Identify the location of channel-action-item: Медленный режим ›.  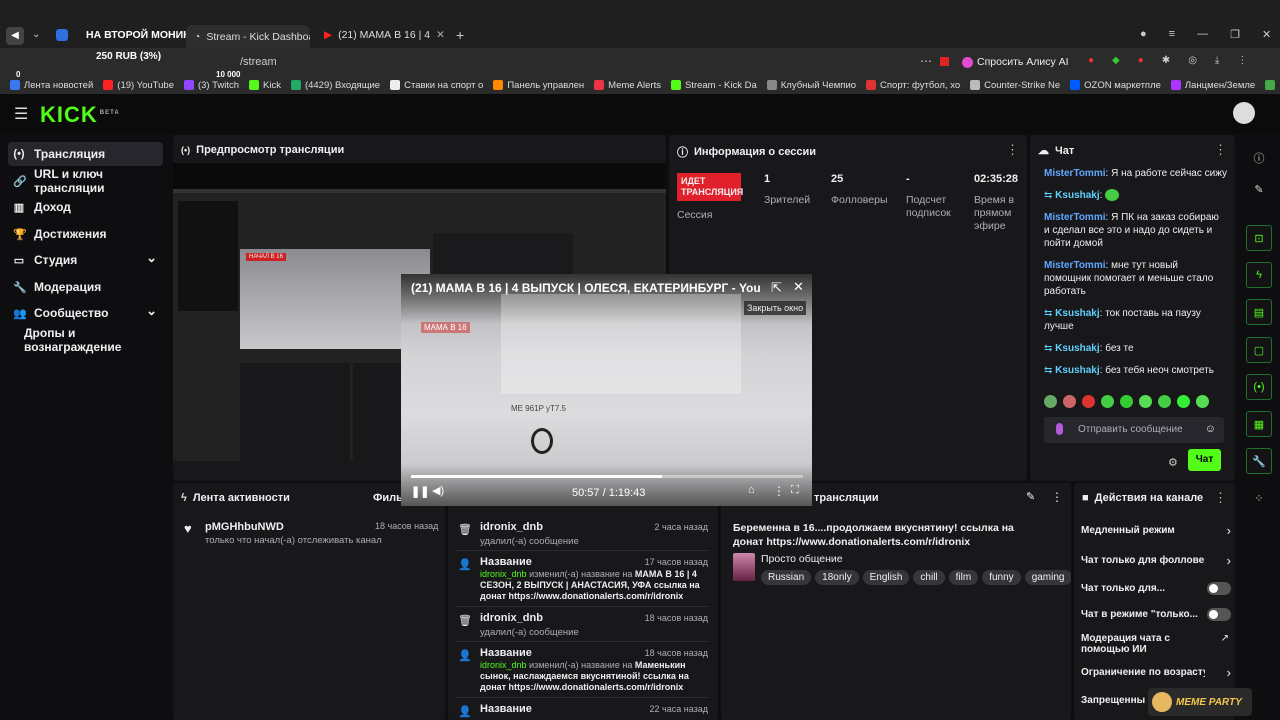
(1156, 535).